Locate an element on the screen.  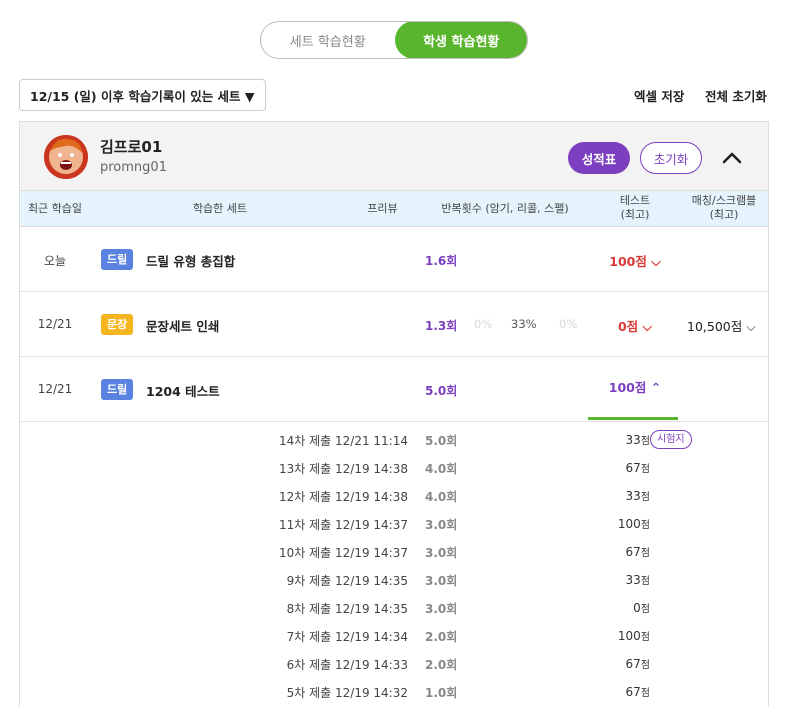
spell-percent: 0% is located at coordinates (568, 324).